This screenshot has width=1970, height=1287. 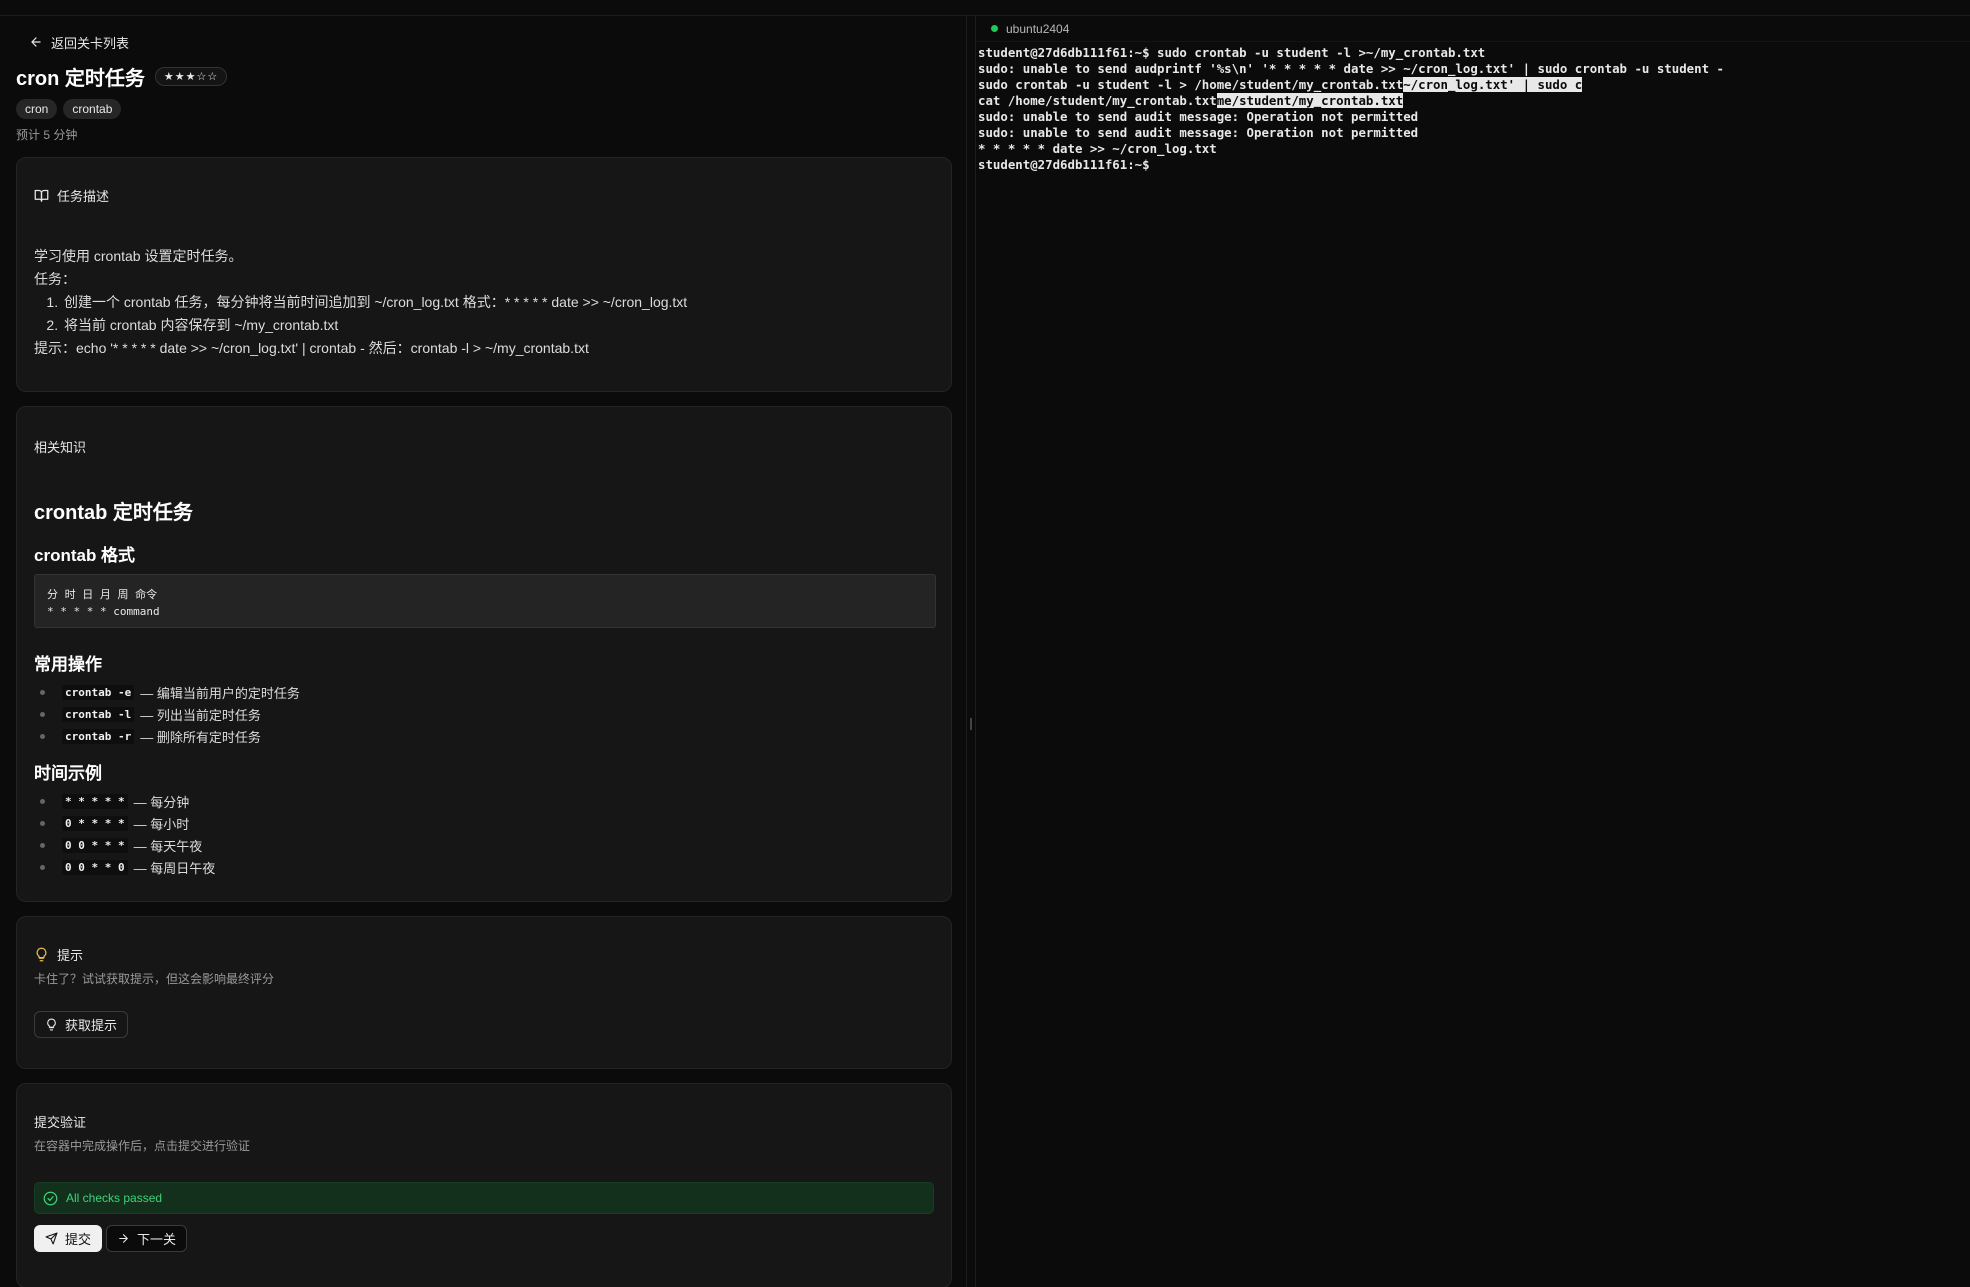 What do you see at coordinates (191, 76) in the screenshot?
I see `difficulty-badge: ★★★☆☆` at bounding box center [191, 76].